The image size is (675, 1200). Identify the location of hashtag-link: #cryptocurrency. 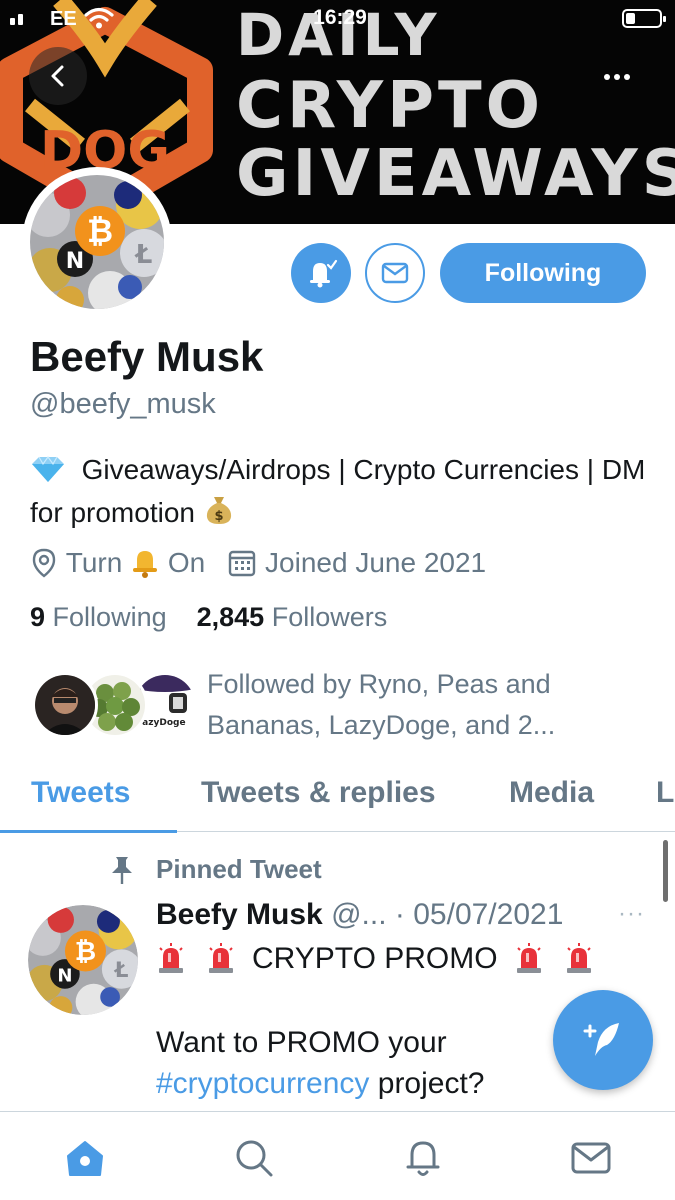
(262, 1083).